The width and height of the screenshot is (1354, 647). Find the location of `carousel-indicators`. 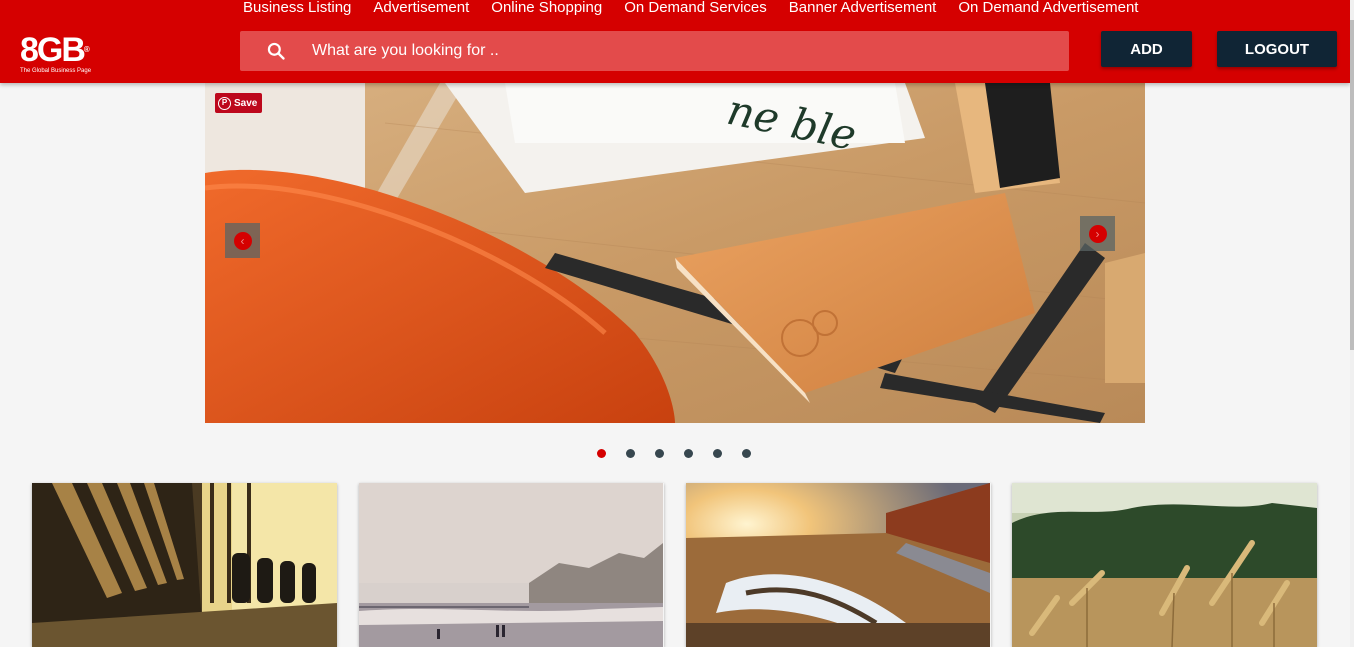

carousel-indicators is located at coordinates (674, 453).